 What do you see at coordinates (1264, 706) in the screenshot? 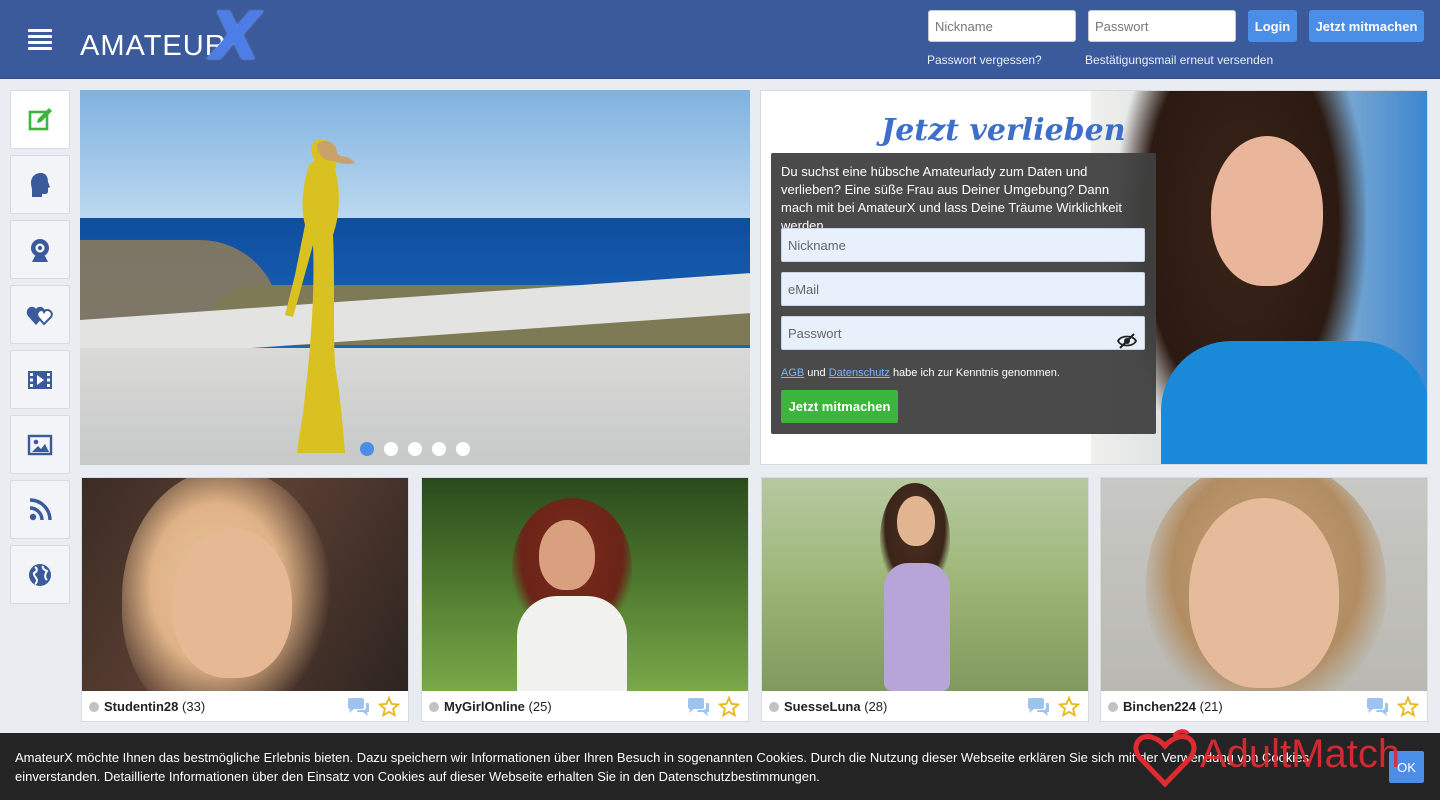
I see `profile-card-footer: Binchen224 (21)` at bounding box center [1264, 706].